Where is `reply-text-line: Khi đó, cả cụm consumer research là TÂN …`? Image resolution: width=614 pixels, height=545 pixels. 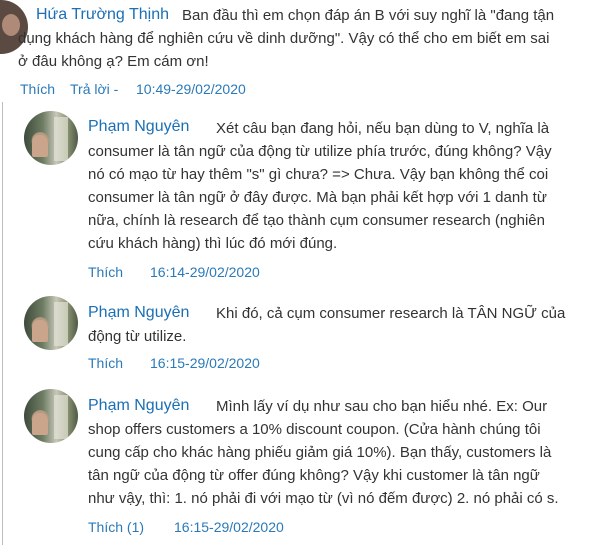 reply-text-line: Khi đó, cả cụm consumer research là TÂN … is located at coordinates (391, 313).